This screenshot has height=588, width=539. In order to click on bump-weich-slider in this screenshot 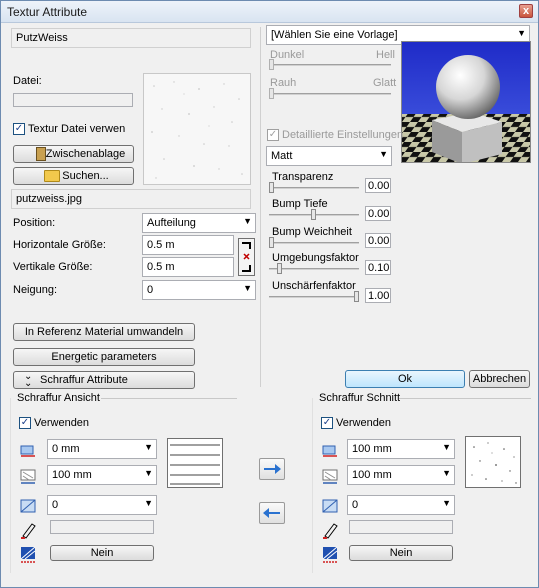, I will do `click(314, 243)`.